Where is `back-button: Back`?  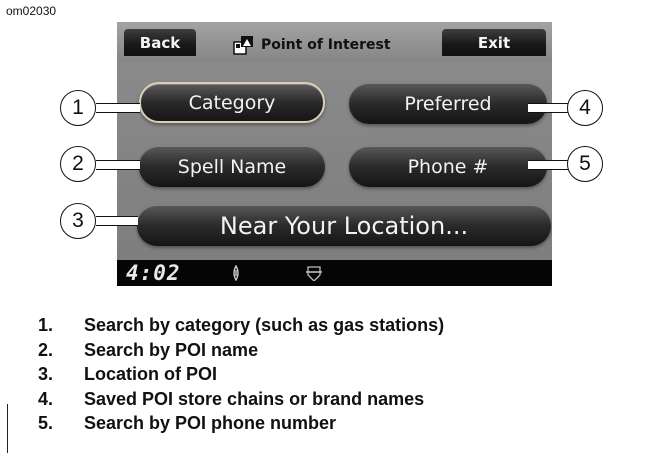 back-button: Back is located at coordinates (160, 42).